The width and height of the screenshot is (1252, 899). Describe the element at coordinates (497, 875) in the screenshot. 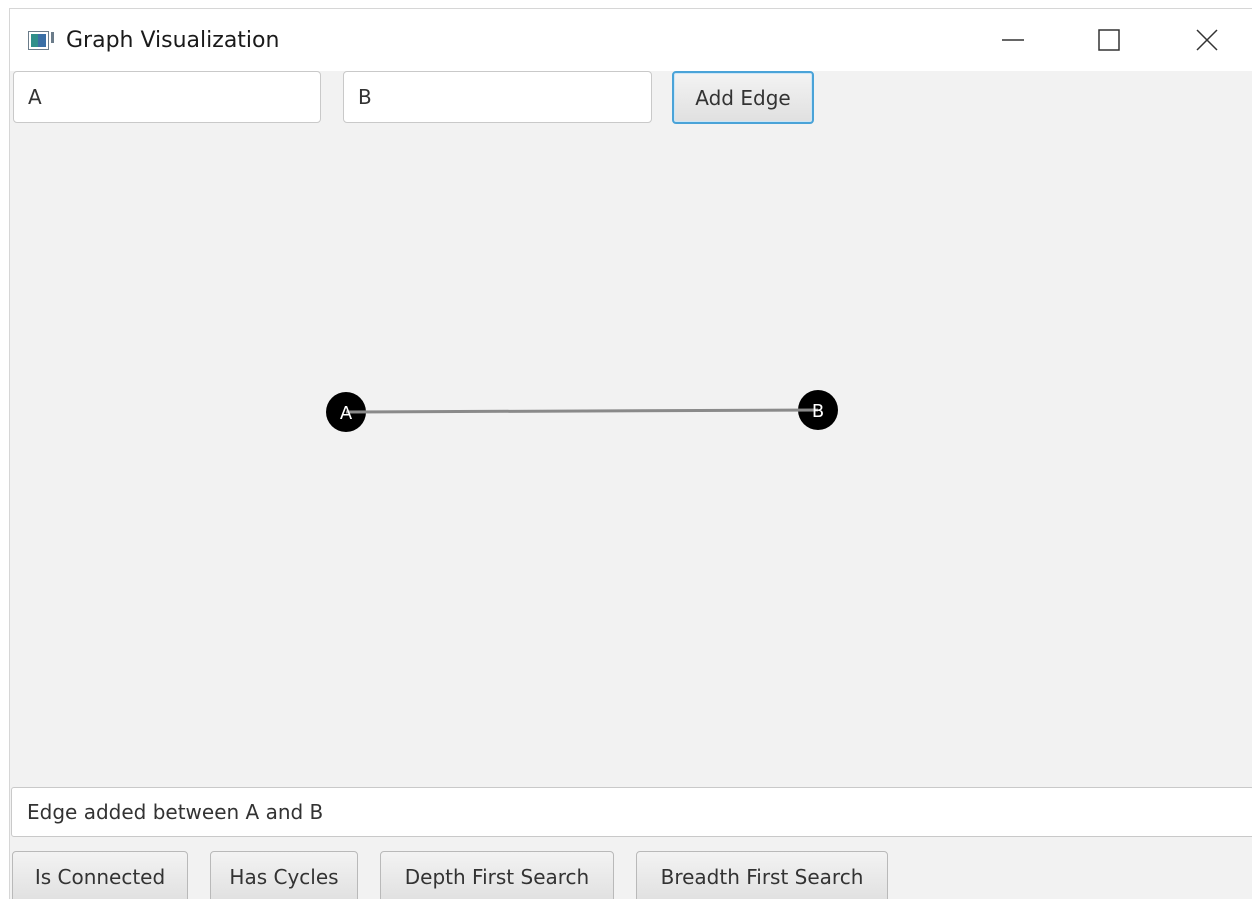

I see `depth-first-search-button: Depth First Search` at that location.